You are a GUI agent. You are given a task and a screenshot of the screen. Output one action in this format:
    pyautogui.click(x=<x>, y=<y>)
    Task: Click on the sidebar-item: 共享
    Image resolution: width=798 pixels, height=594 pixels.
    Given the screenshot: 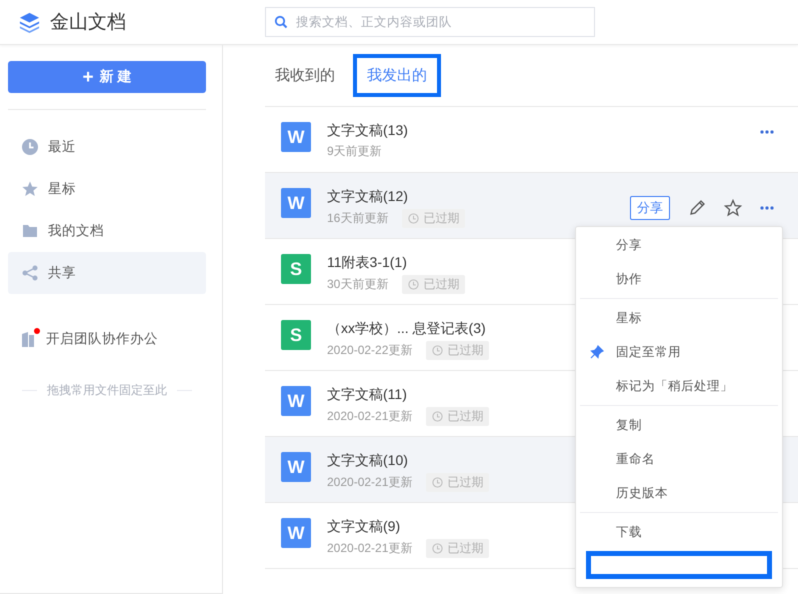 What is the action you would take?
    pyautogui.click(x=107, y=273)
    